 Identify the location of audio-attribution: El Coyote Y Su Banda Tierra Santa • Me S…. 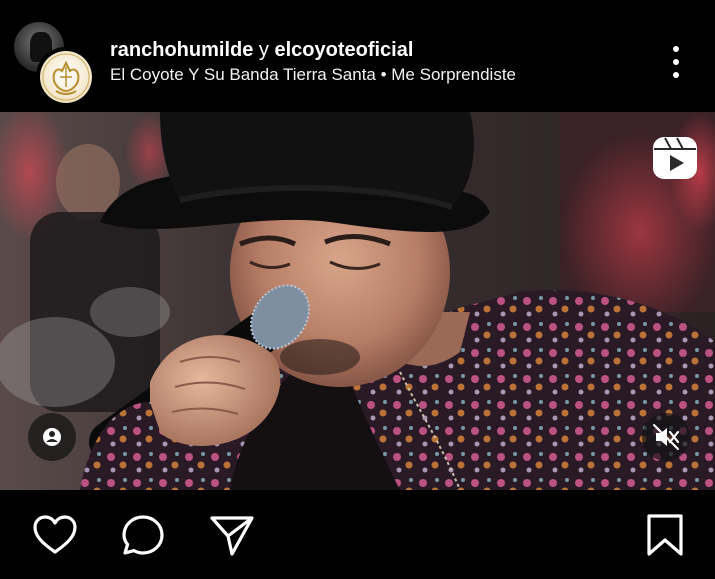
(313, 75).